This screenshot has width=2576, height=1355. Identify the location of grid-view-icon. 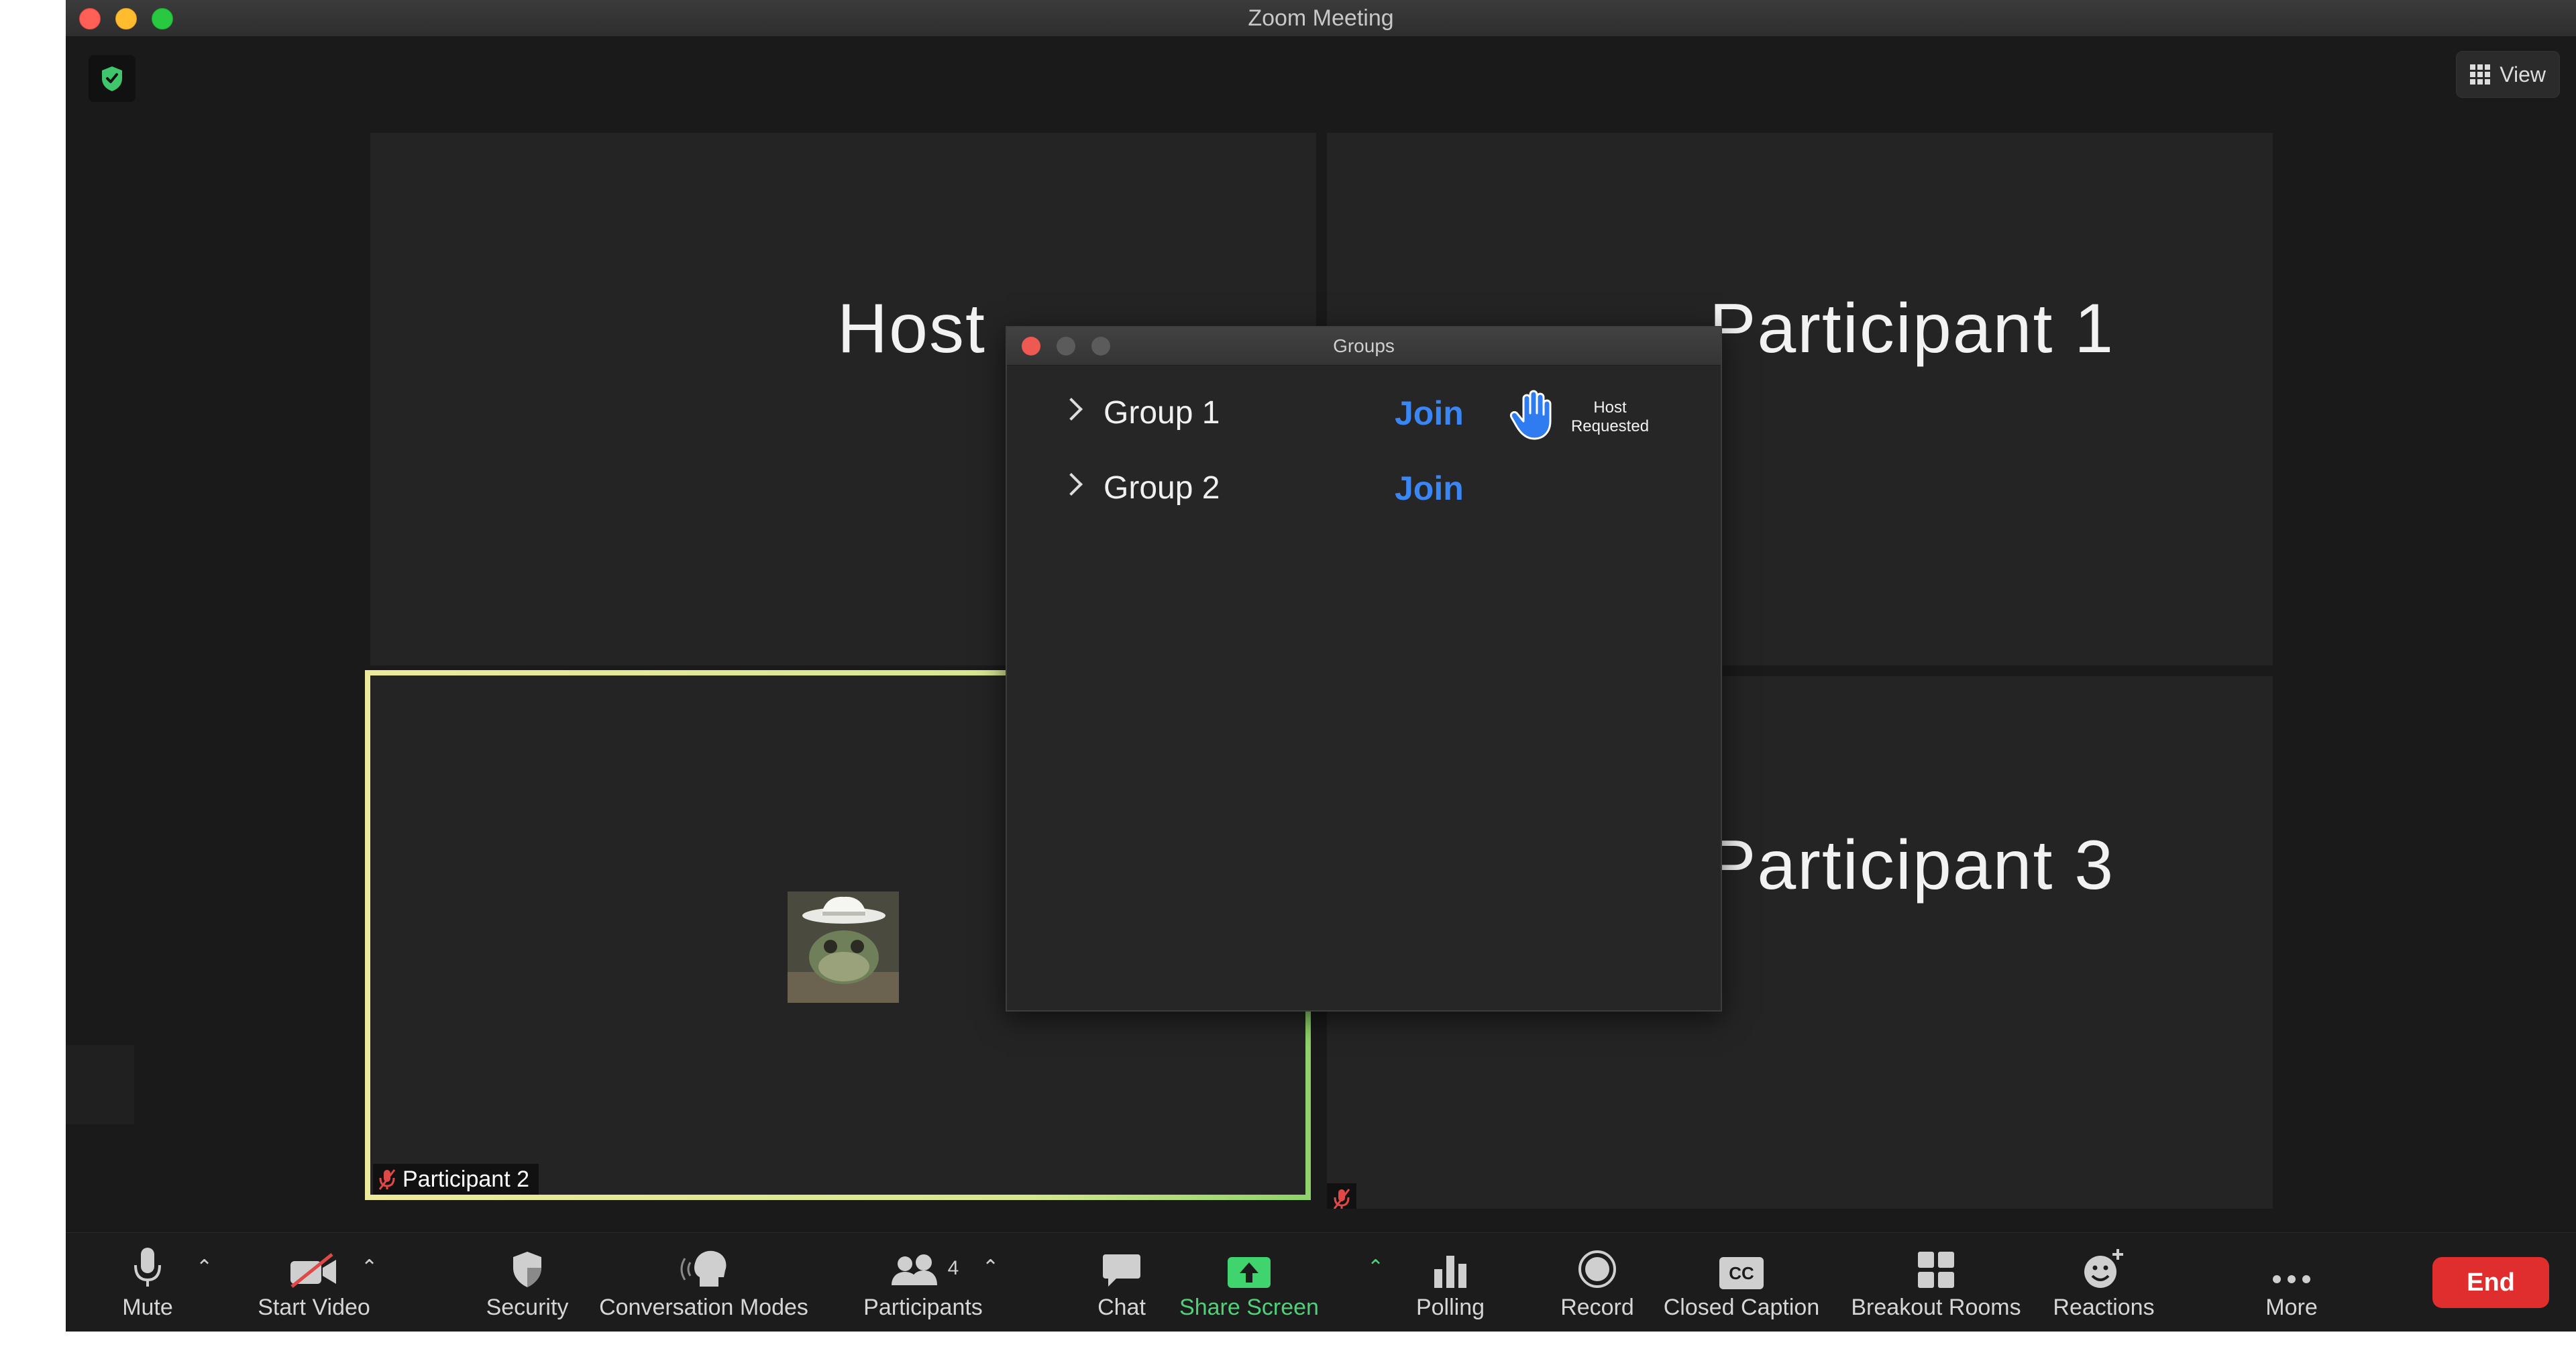
(2480, 75).